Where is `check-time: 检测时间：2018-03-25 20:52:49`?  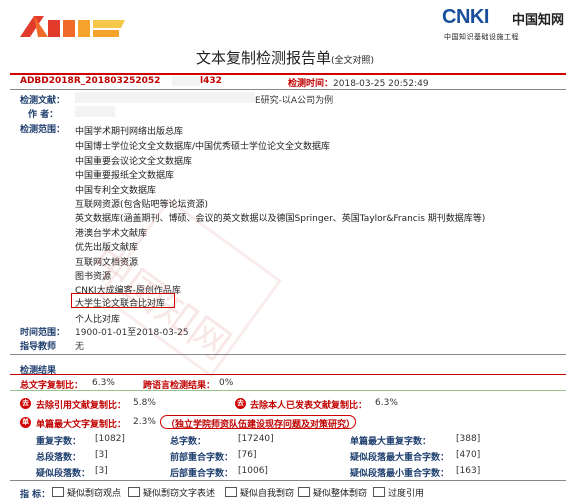
check-time: 检测时间：2018-03-25 20:52:49 is located at coordinates (358, 82).